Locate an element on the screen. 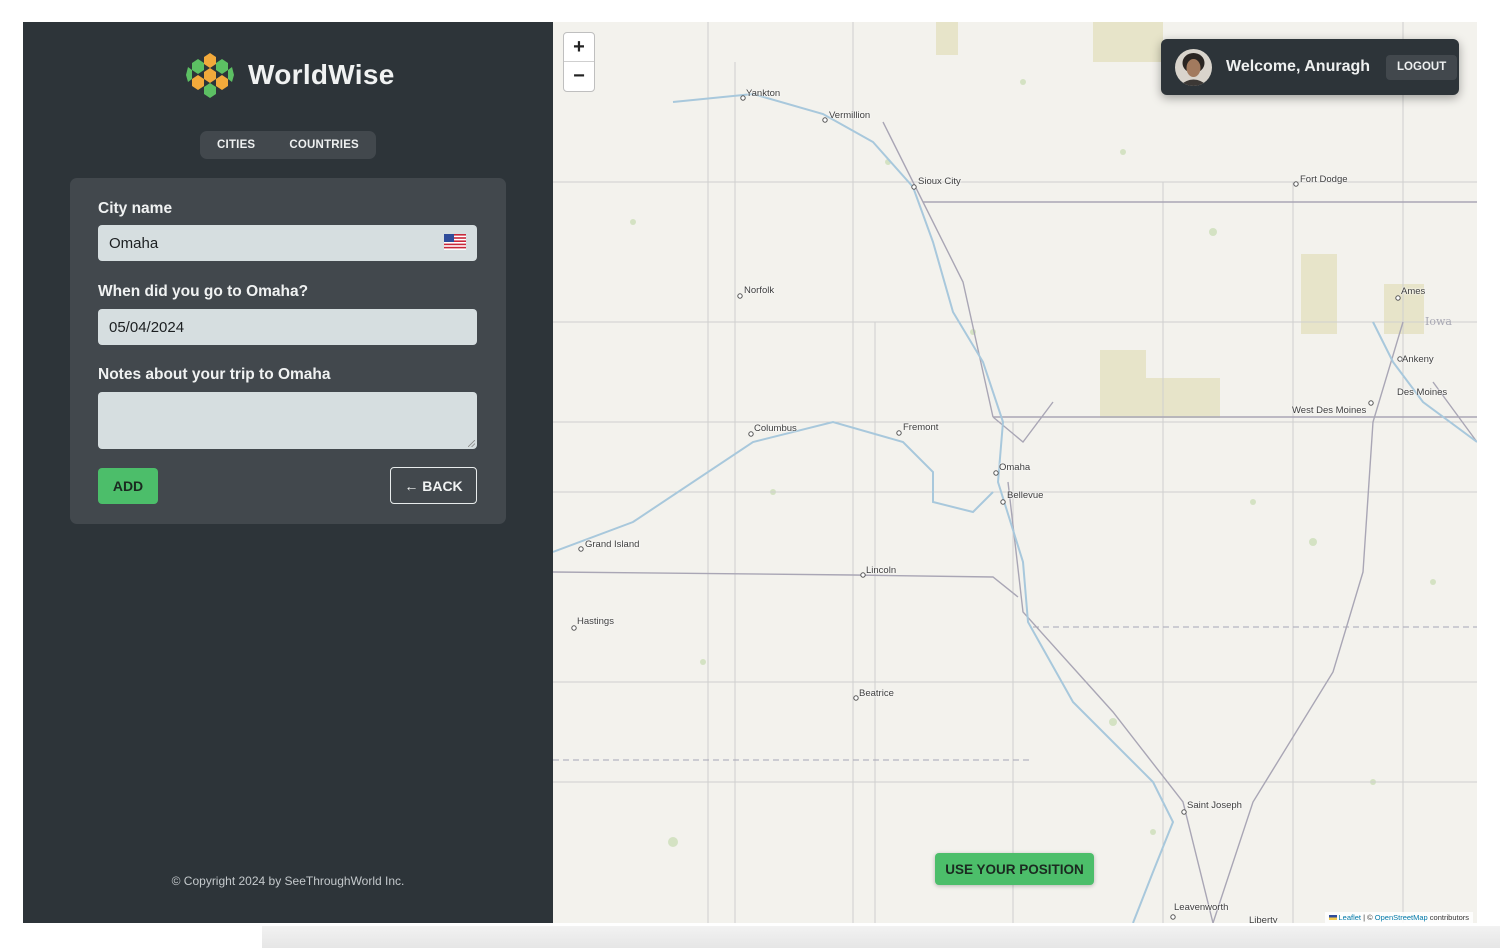 The width and height of the screenshot is (1500, 948). copyright-text: © Copyright 2024 by SeeThroughWorld Inc. is located at coordinates (288, 881).